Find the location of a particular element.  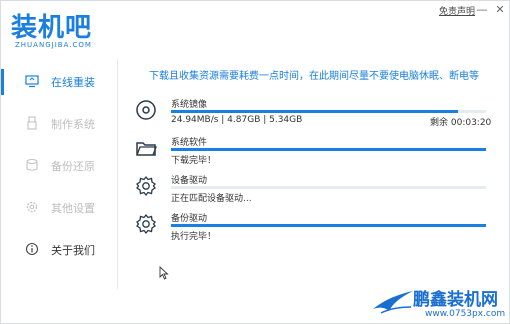

close-button: ✕ is located at coordinates (500, 10).